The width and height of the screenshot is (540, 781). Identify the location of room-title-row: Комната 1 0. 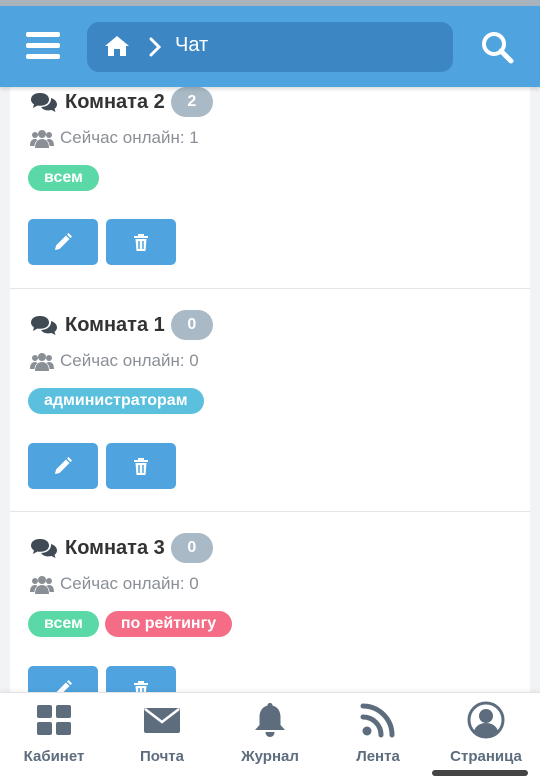
(121, 325).